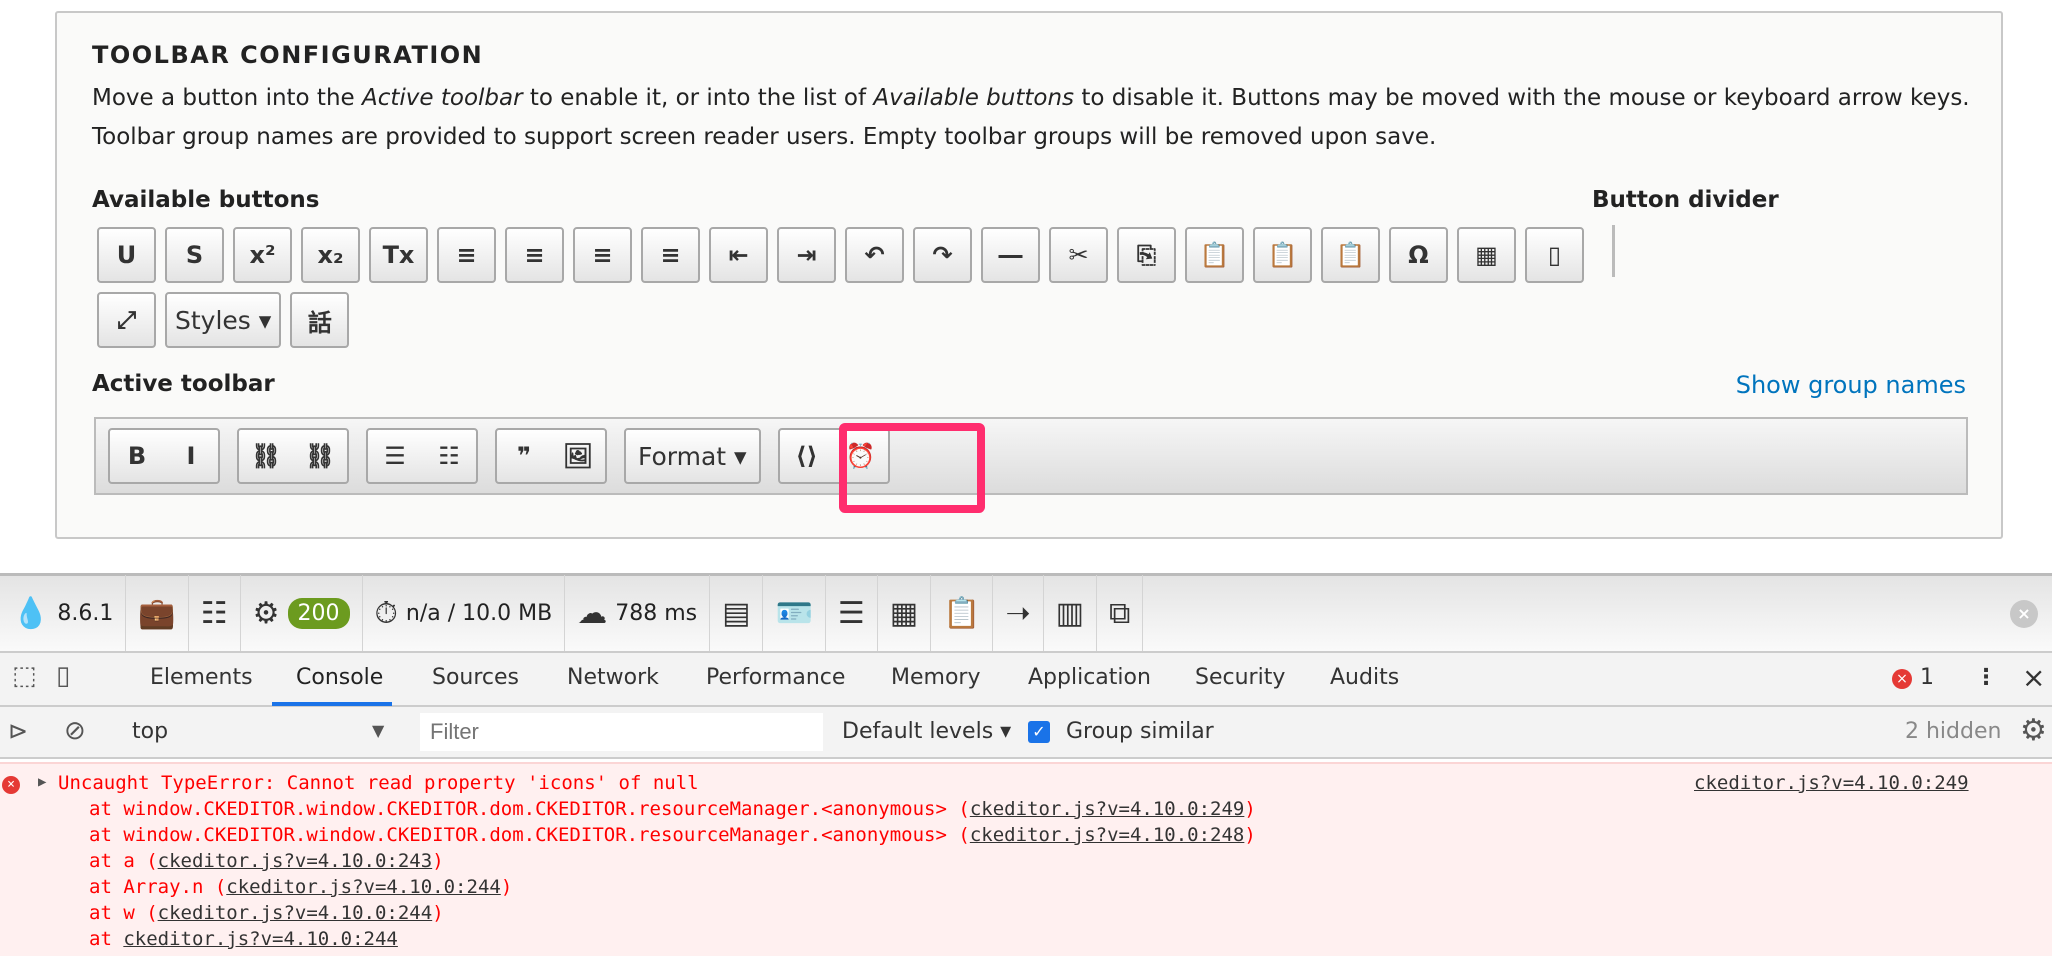  Describe the element at coordinates (201, 677) in the screenshot. I see `tab-elements: Elements` at that location.